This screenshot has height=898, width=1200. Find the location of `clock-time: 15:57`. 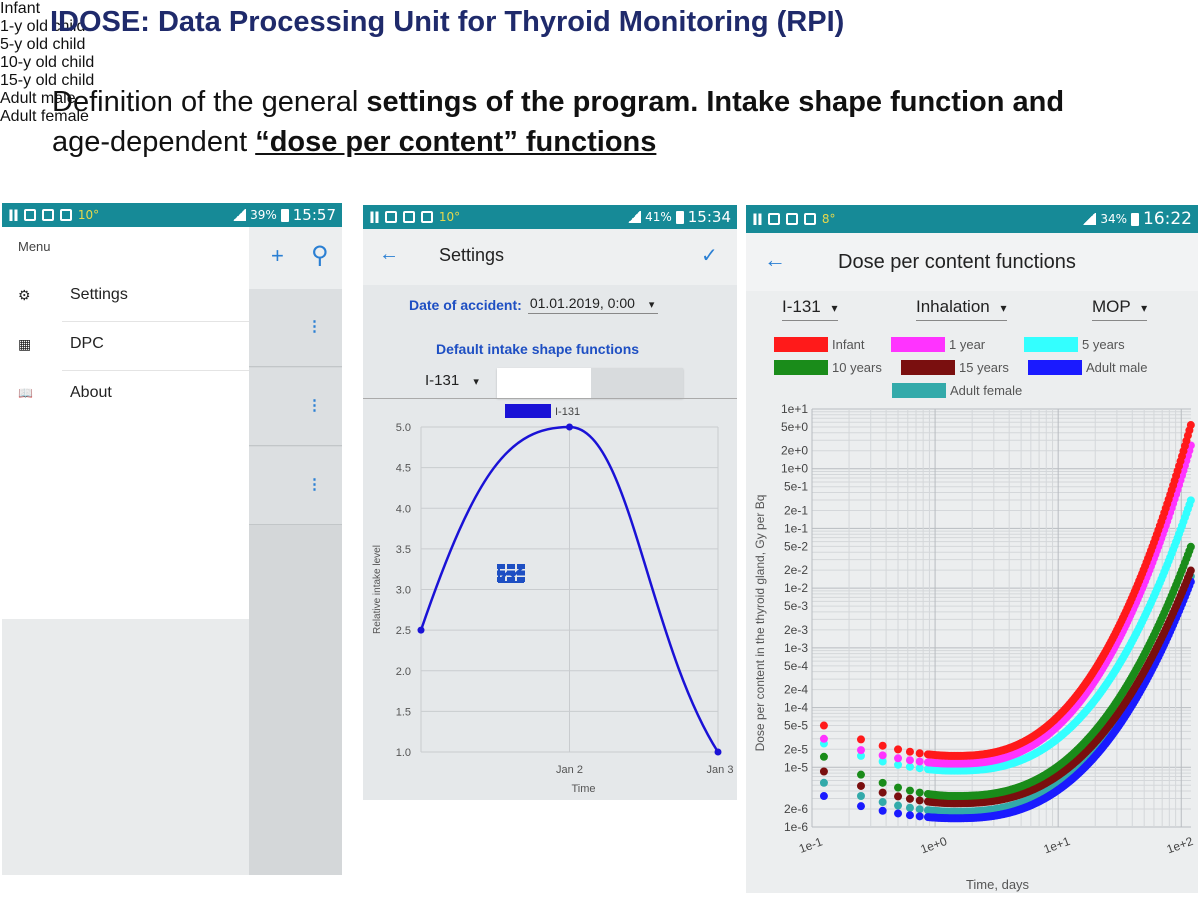

clock-time: 15:57 is located at coordinates (314, 215).